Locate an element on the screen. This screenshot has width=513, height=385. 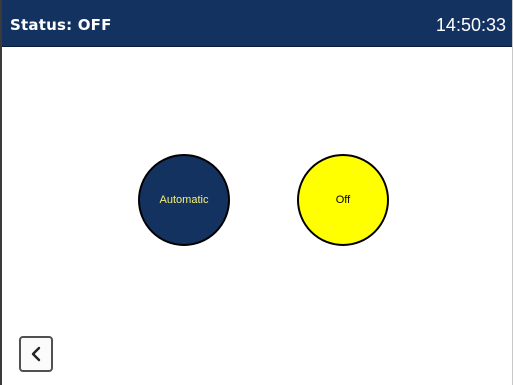
status-bar: Status: OFF 14:50:33 is located at coordinates (257, 23).